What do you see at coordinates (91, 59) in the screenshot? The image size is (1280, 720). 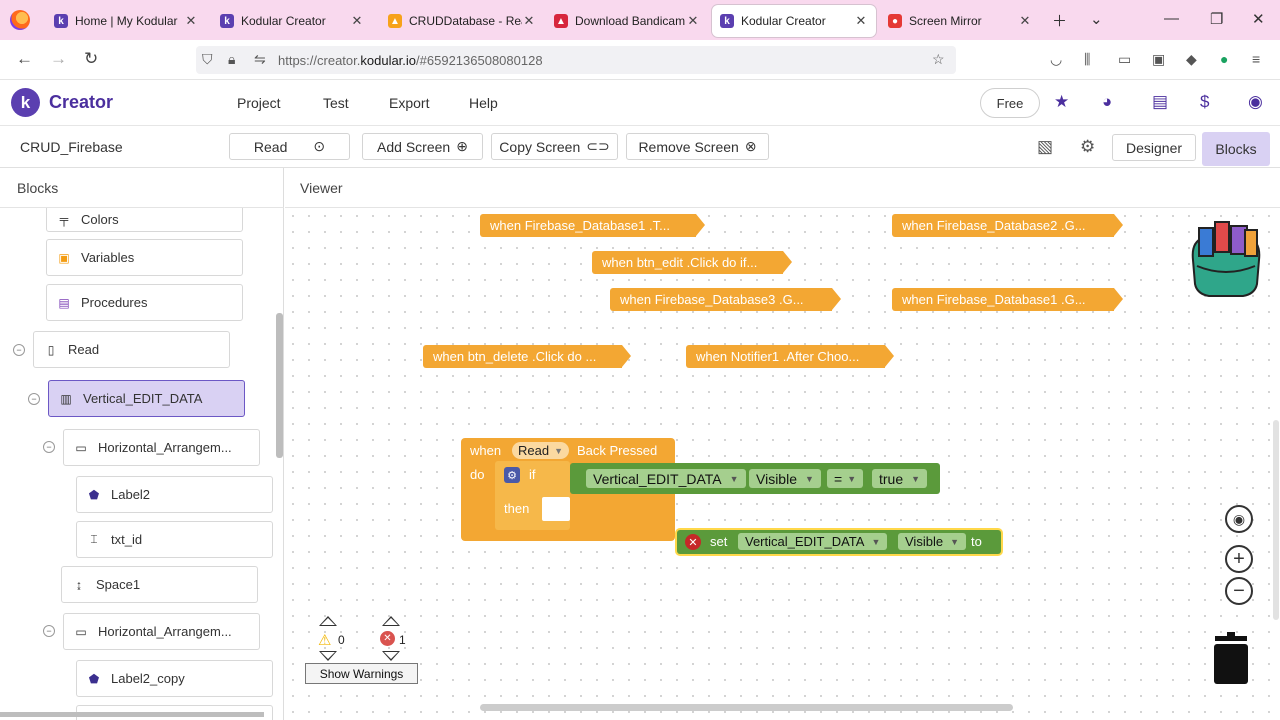 I see `reload-icon: ↻` at bounding box center [91, 59].